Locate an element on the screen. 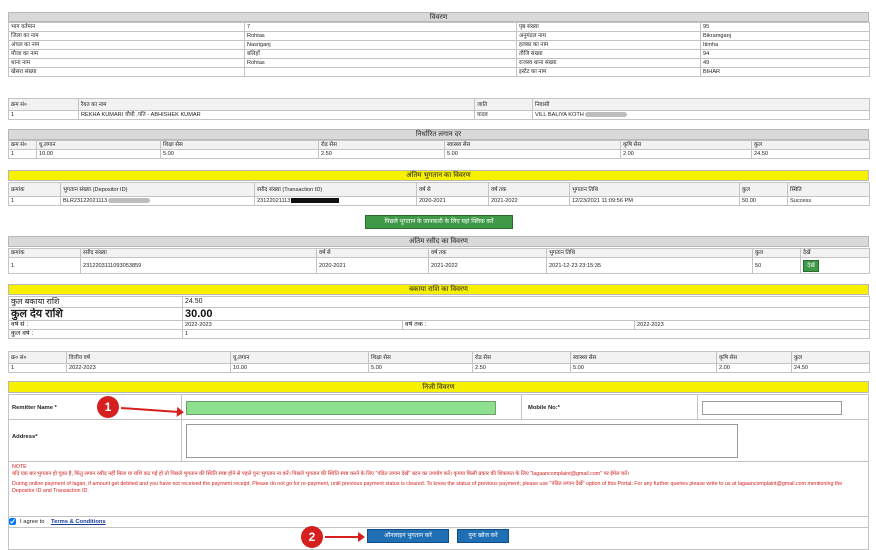 This screenshot has width=876, height=550. detail-value: 49 is located at coordinates (785, 63).